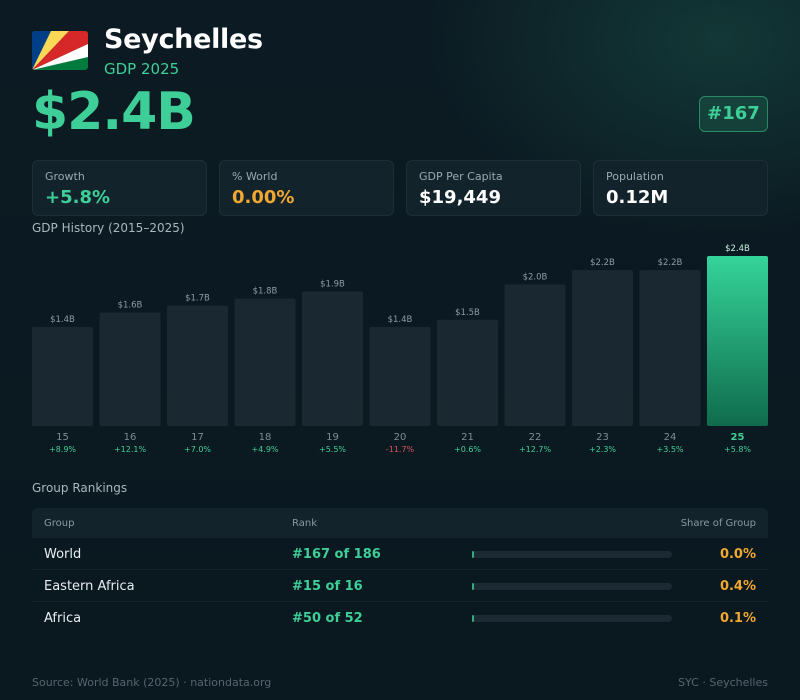 The height and width of the screenshot is (700, 800). What do you see at coordinates (680, 188) in the screenshot?
I see `stat-card-population: Population 0.12M` at bounding box center [680, 188].